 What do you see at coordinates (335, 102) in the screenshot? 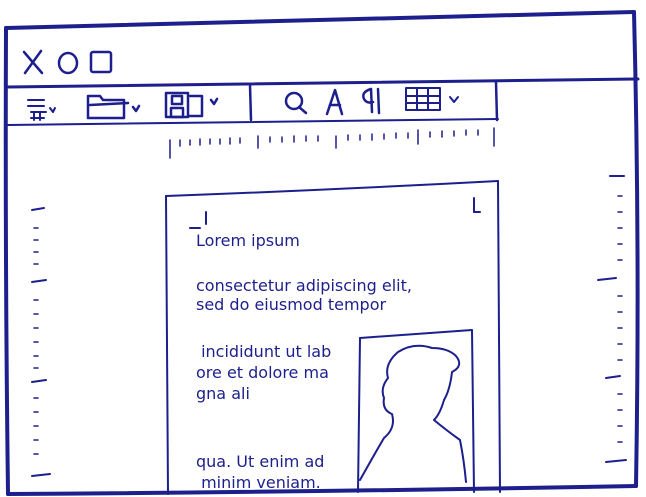
I see `font-button` at bounding box center [335, 102].